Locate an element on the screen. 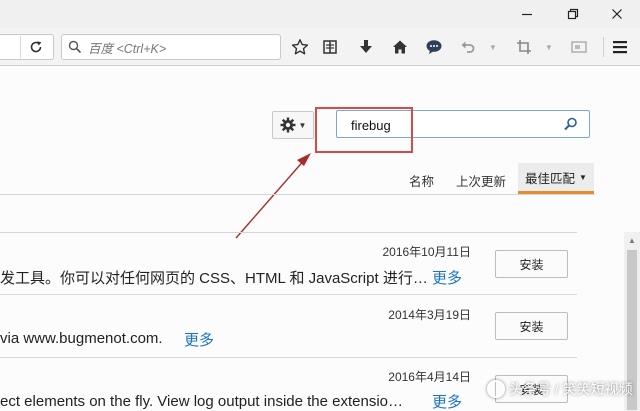  addon-search-value: firebug is located at coordinates (371, 125).